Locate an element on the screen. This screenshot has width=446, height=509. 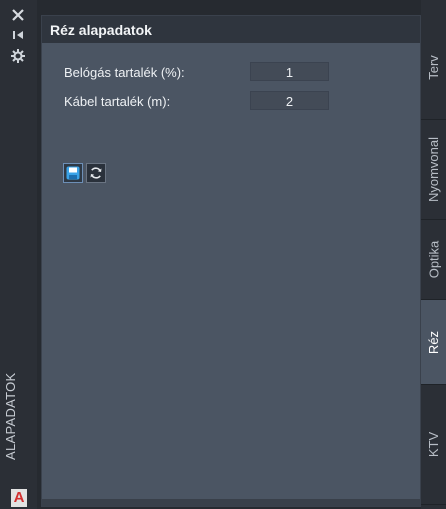
tab-terv: Terv is located at coordinates (433, 67).